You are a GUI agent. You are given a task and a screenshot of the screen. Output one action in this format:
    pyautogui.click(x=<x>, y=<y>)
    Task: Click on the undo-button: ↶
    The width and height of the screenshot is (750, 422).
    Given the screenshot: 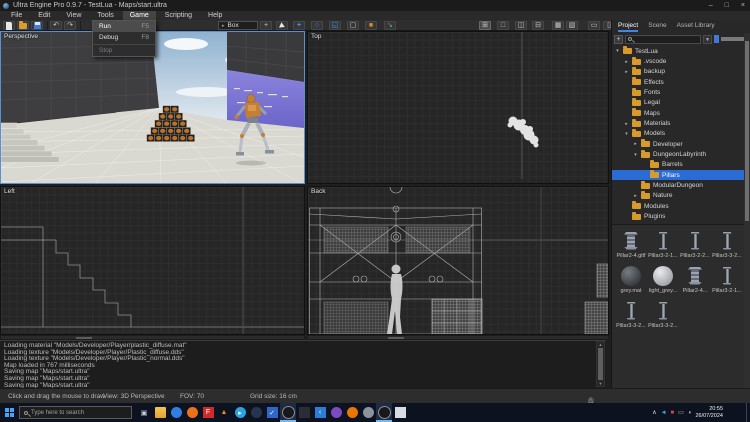 What is the action you would take?
    pyautogui.click(x=56, y=25)
    